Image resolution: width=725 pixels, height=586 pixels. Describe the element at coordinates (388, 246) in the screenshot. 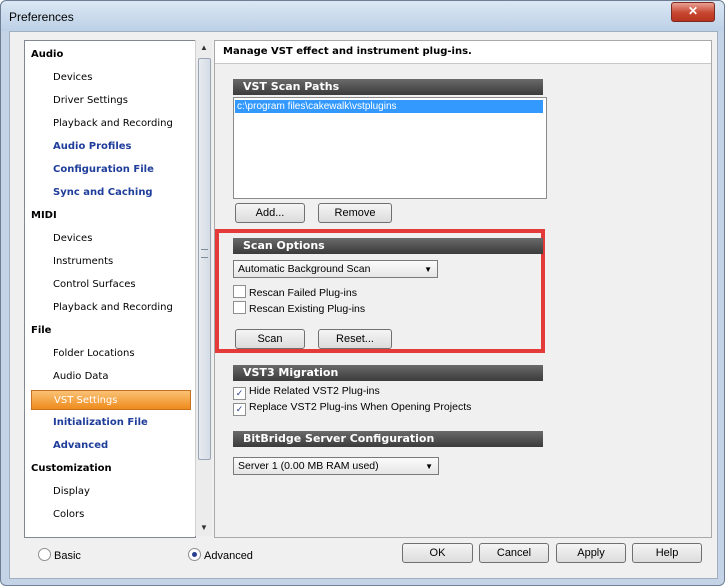

I see `scan-options-title: Scan Options` at that location.